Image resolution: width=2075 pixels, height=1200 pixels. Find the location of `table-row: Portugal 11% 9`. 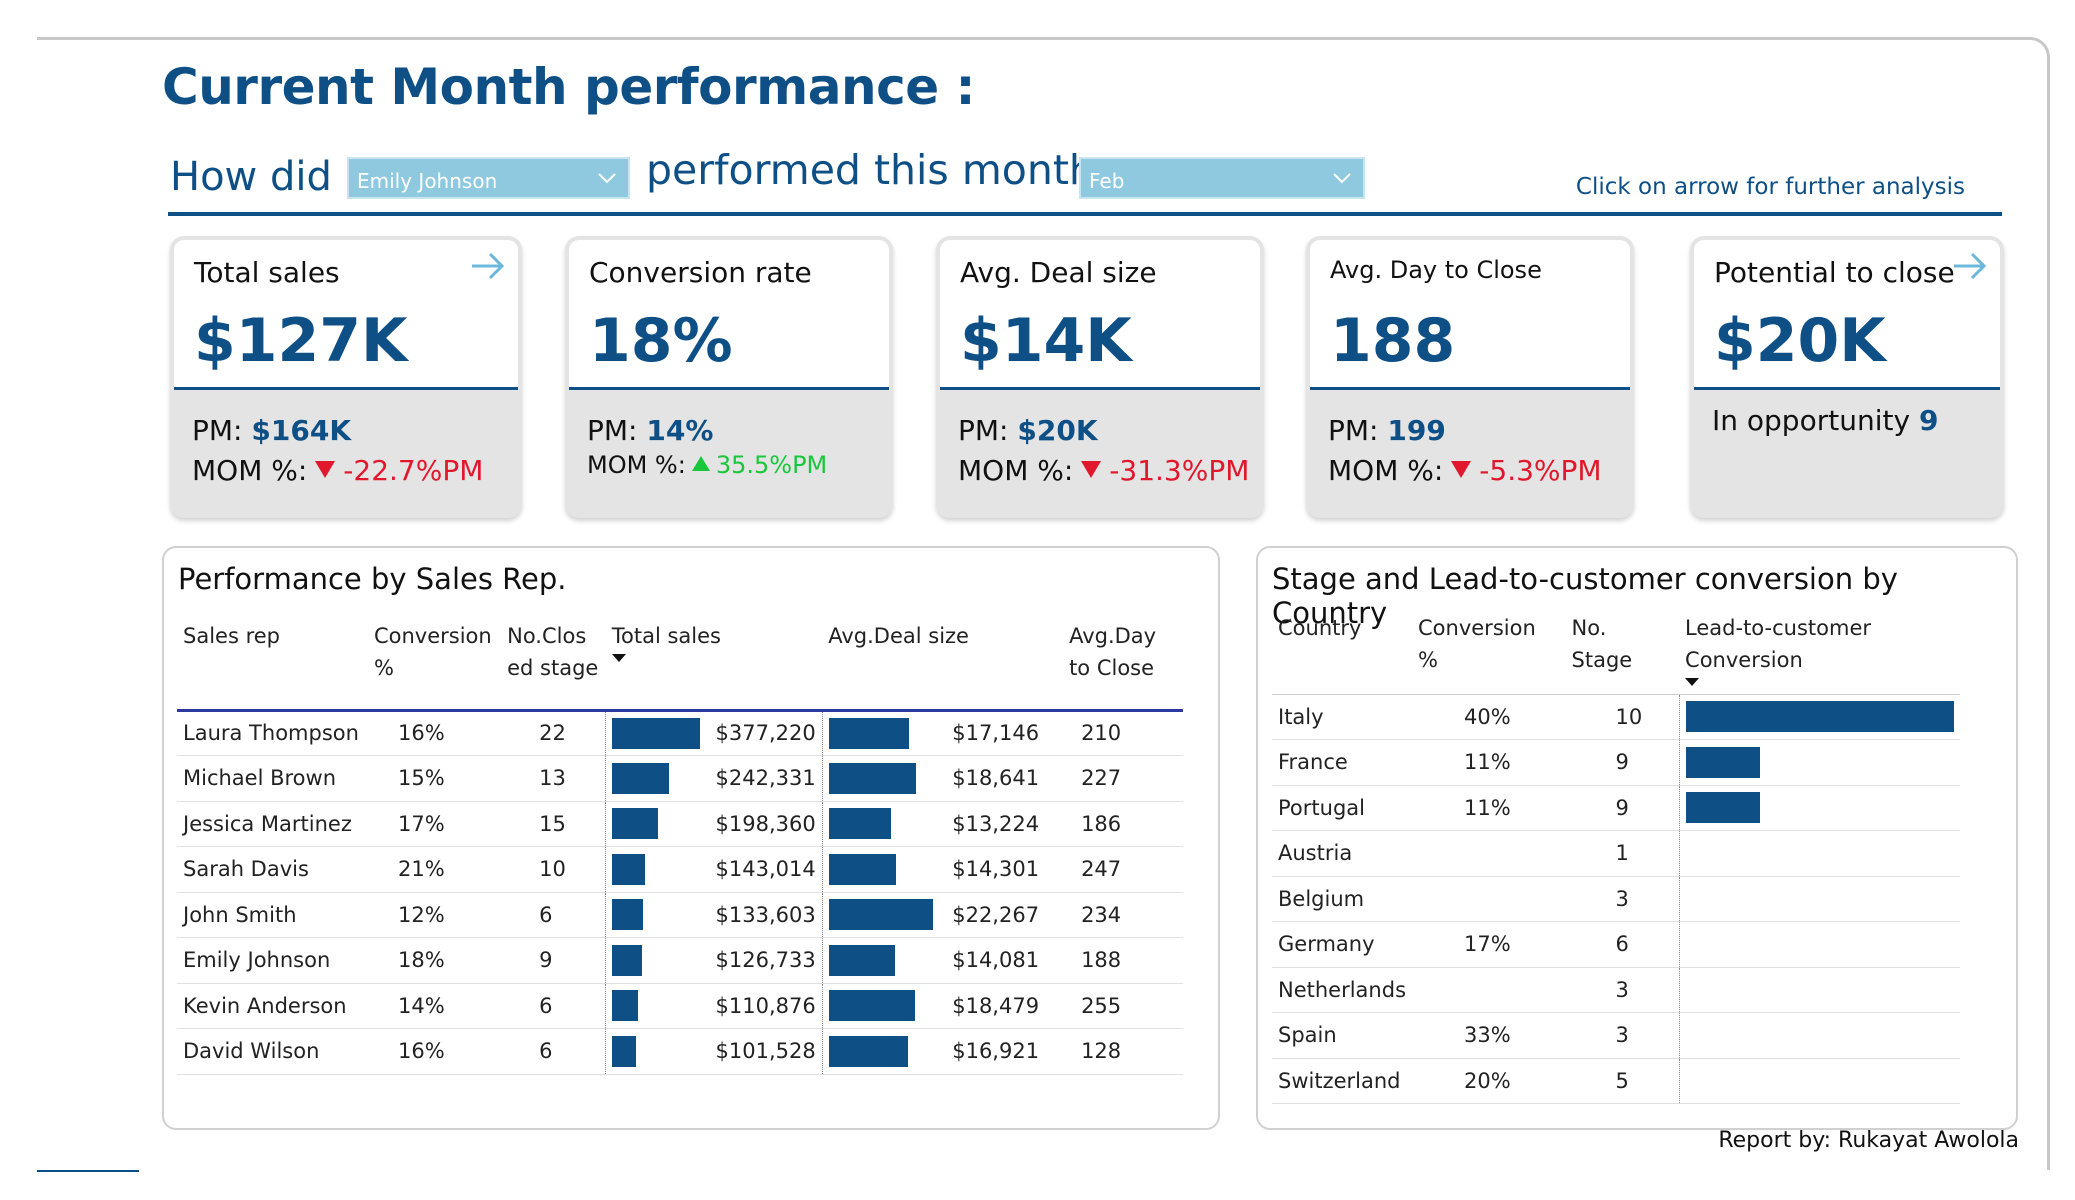

table-row: Portugal 11% 9 is located at coordinates (1616, 808).